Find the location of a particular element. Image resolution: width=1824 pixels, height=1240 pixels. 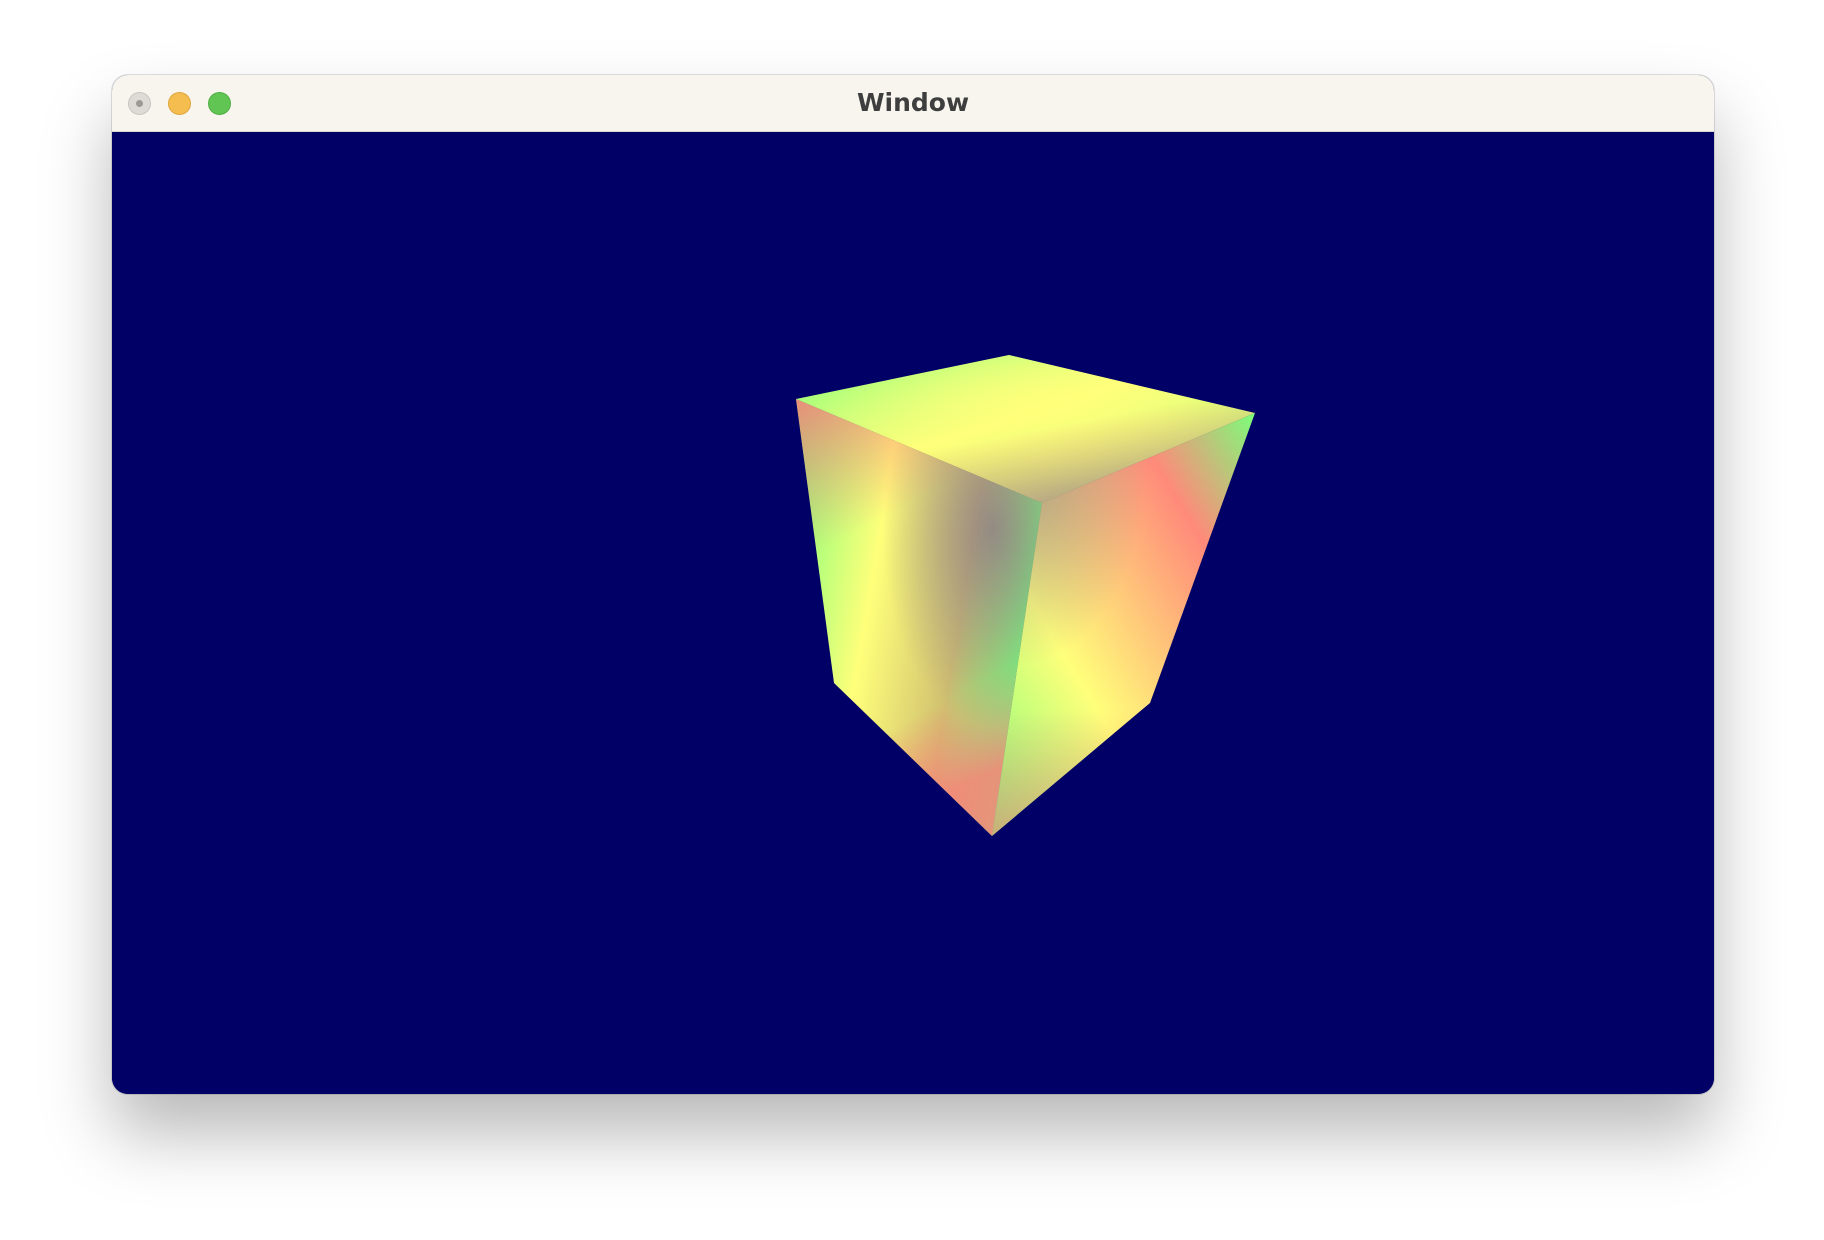

title-bar: Window is located at coordinates (913, 103).